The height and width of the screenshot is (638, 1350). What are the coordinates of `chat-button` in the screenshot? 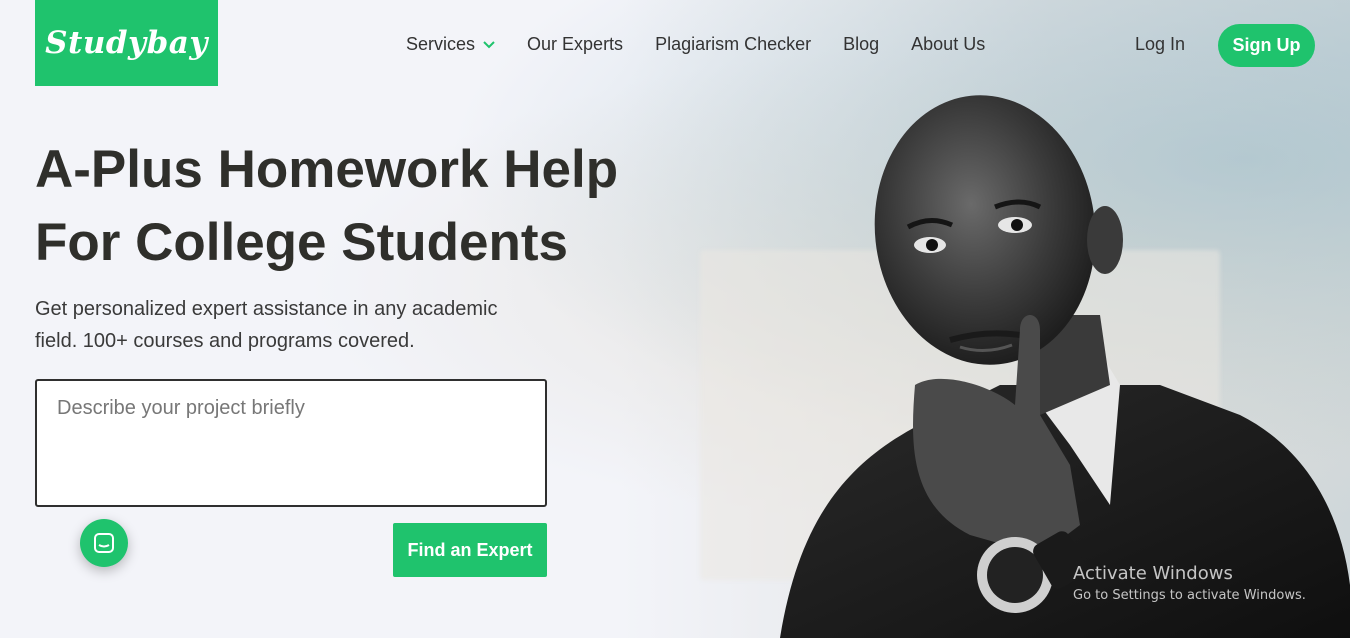 It's located at (104, 543).